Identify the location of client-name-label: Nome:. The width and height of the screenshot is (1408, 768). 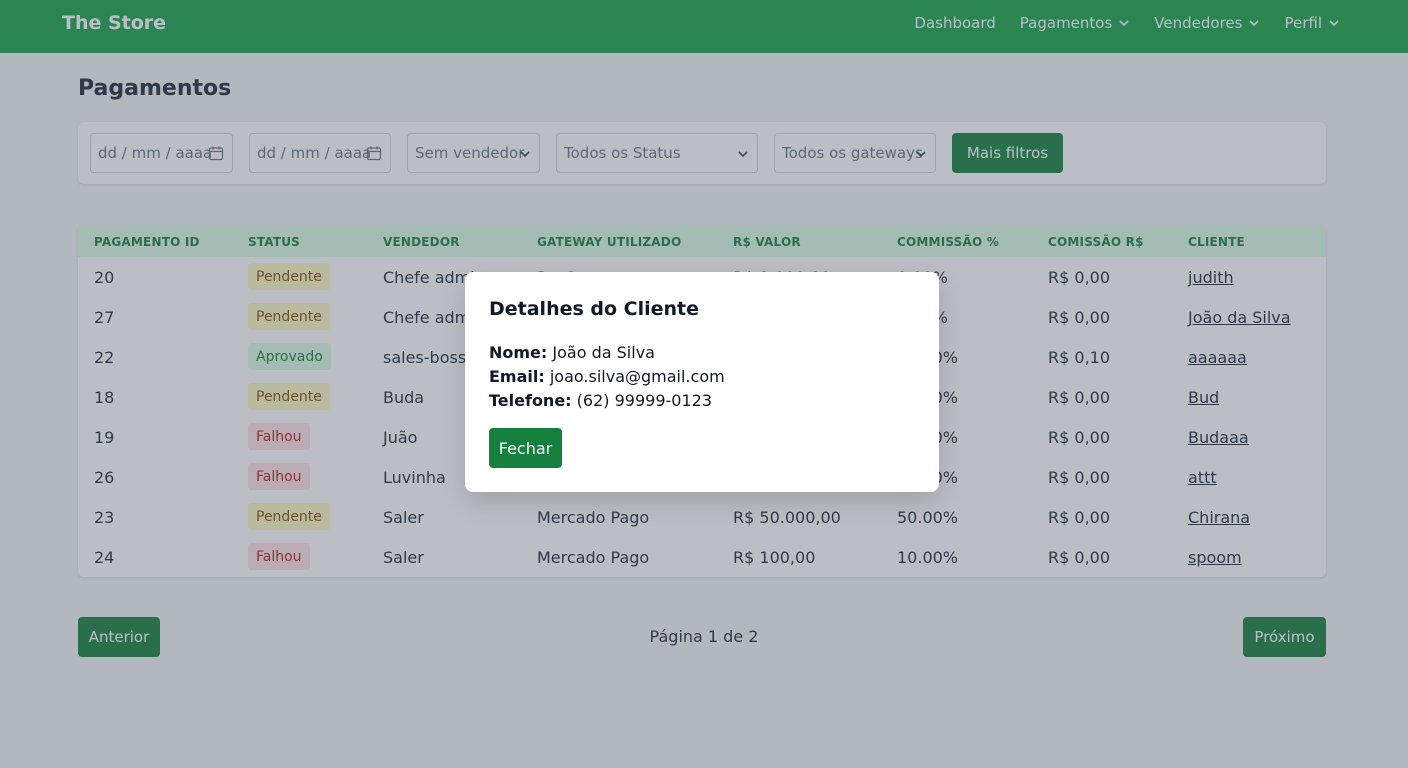
(518, 352).